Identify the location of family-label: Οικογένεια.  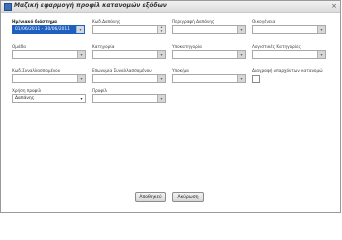
(264, 21).